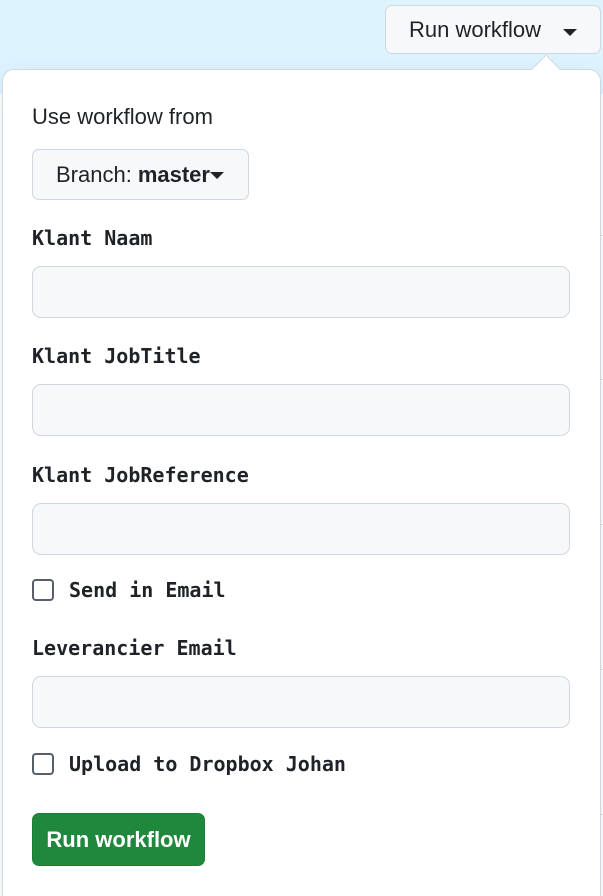 The image size is (603, 896). I want to click on klant-jobreference-input, so click(301, 529).